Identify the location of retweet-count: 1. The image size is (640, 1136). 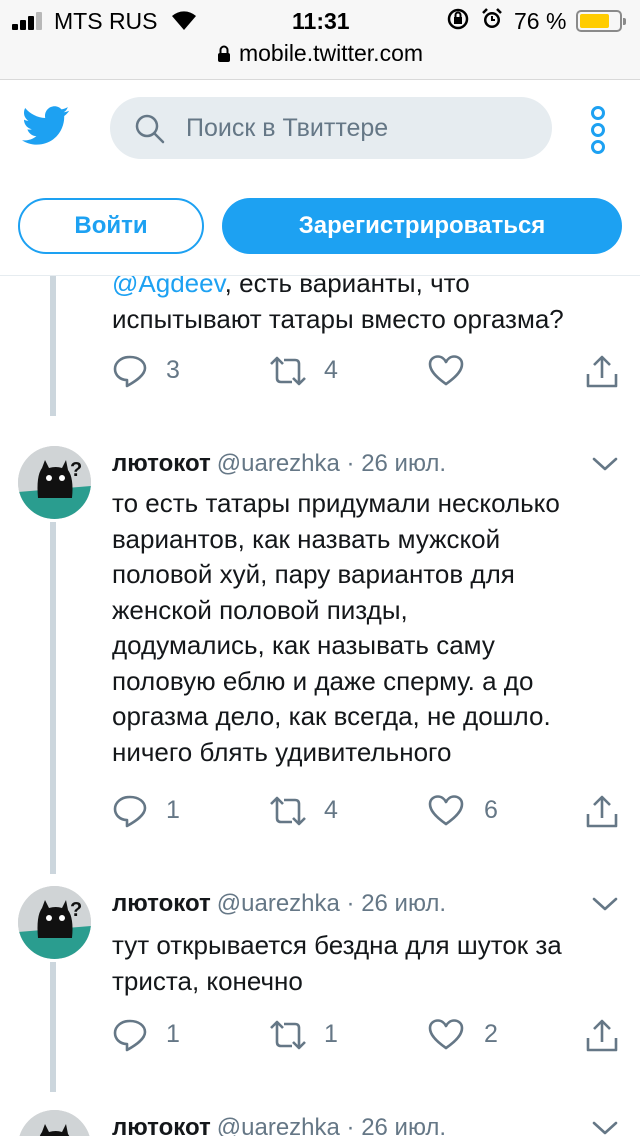
(331, 1034).